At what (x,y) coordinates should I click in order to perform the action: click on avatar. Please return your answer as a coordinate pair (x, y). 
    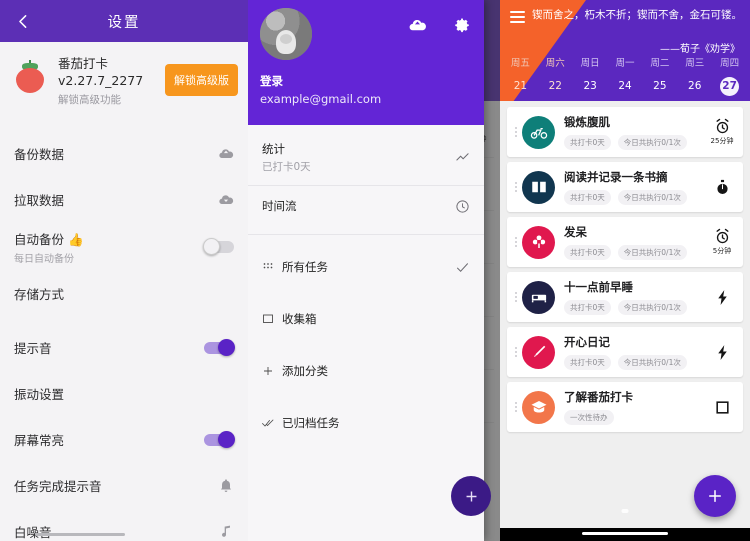
    Looking at the image, I should click on (286, 34).